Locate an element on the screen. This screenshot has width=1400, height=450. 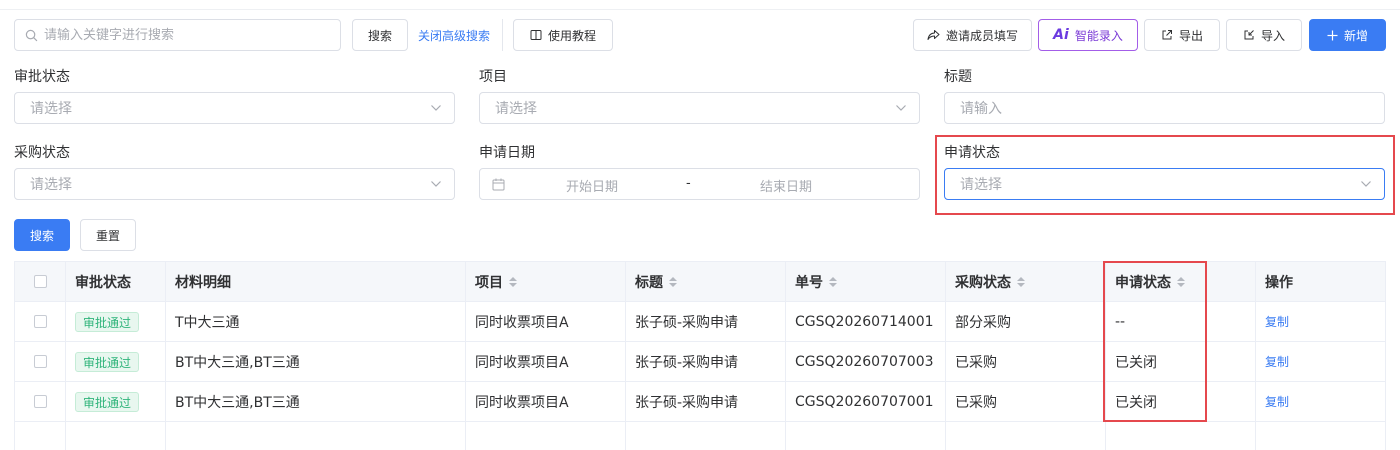
book-icon is located at coordinates (536, 35).